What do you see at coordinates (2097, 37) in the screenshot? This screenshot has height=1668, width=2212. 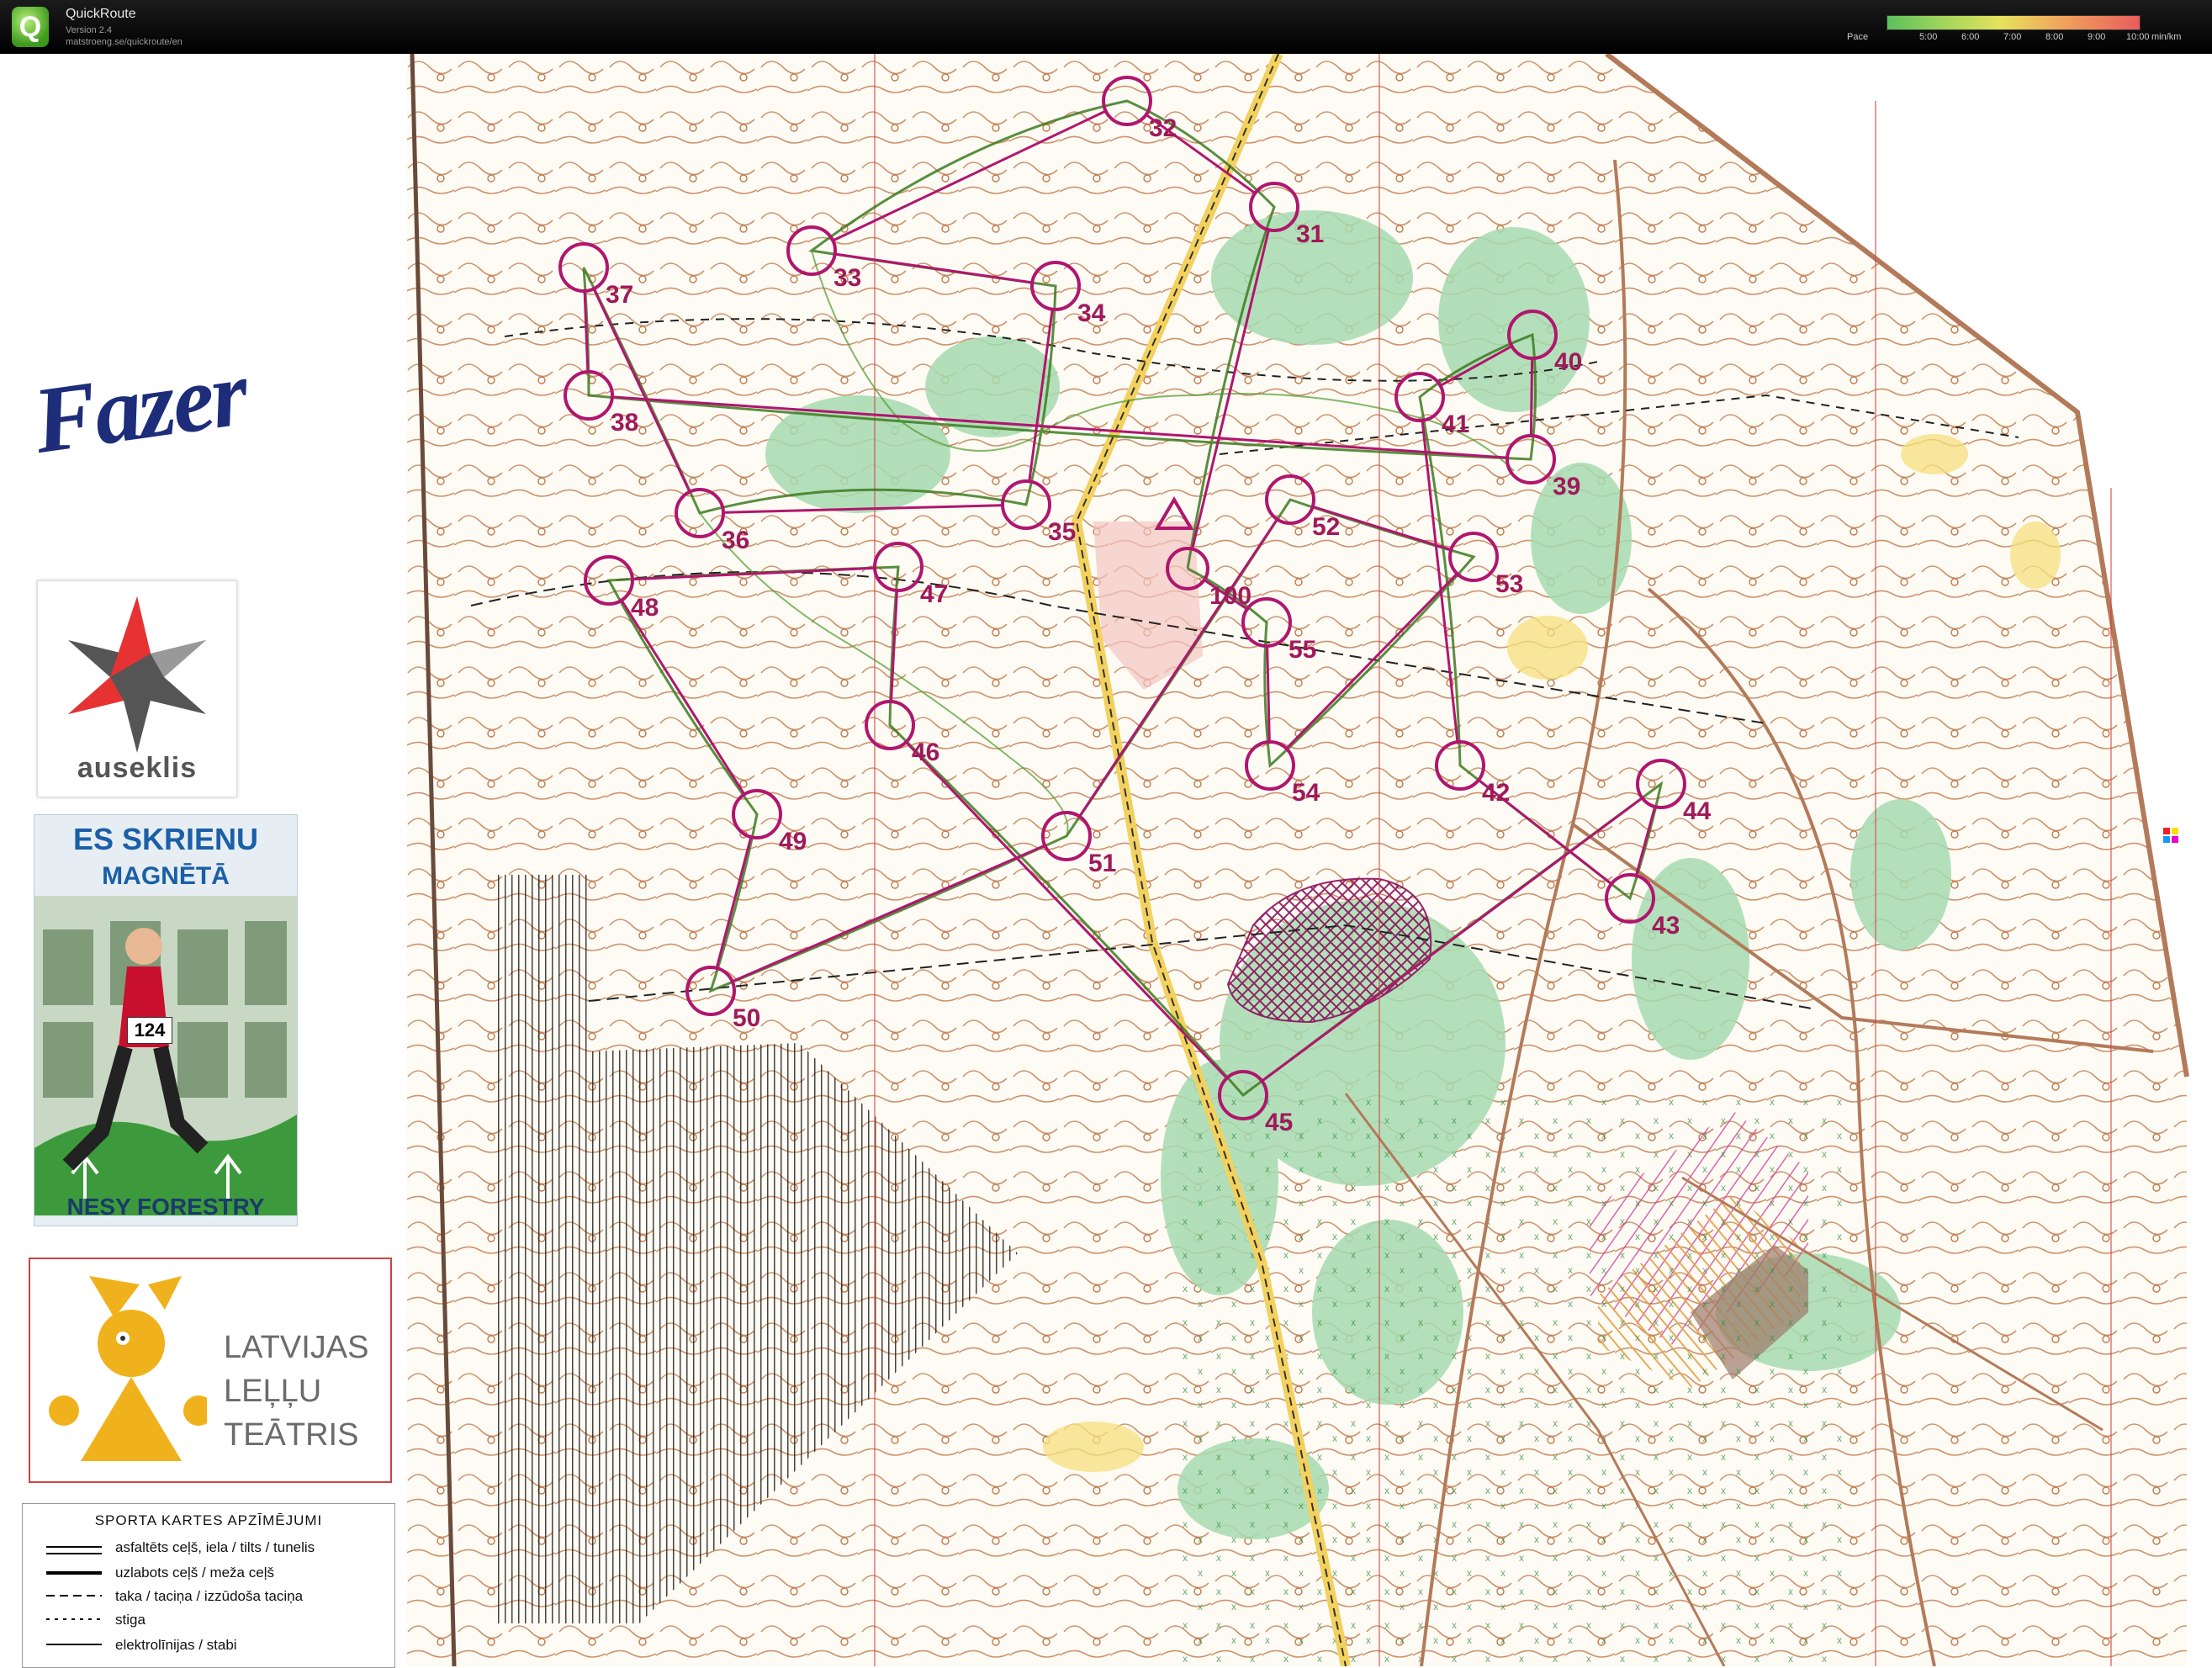 I see `pace-tick: 9:00` at bounding box center [2097, 37].